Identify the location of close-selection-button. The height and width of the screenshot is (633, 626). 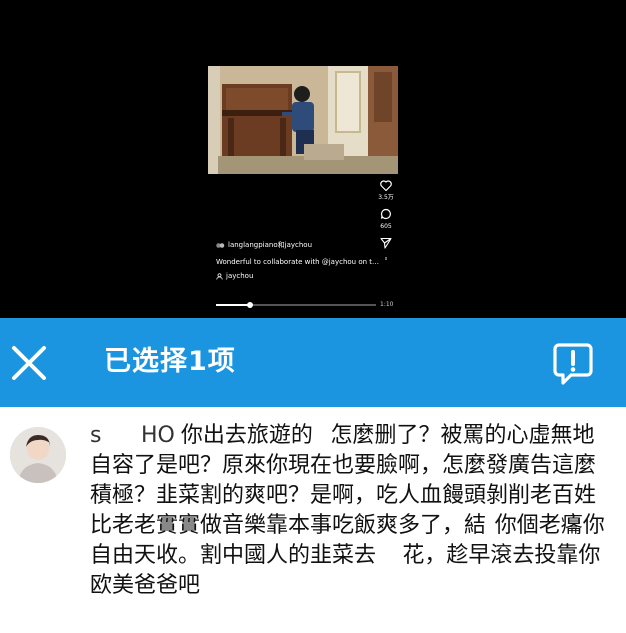
(29, 363).